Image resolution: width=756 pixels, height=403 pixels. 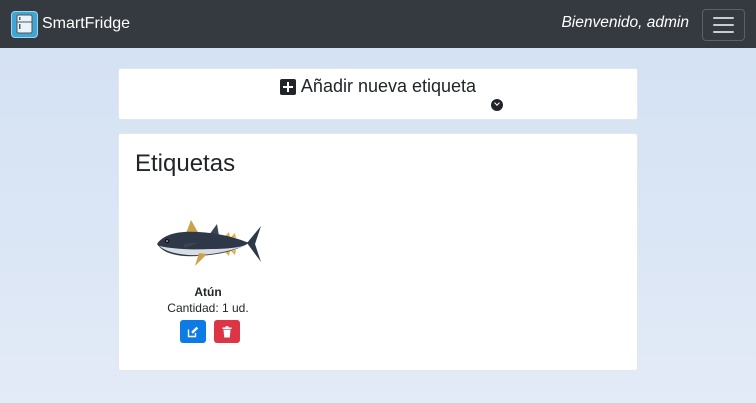 What do you see at coordinates (208, 292) in the screenshot?
I see `label-name: Atún` at bounding box center [208, 292].